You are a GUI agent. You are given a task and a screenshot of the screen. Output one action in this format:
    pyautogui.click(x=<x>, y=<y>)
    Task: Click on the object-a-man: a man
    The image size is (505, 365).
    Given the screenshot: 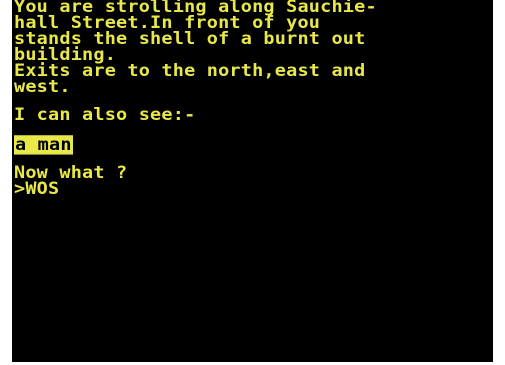 What is the action you would take?
    pyautogui.click(x=43, y=145)
    